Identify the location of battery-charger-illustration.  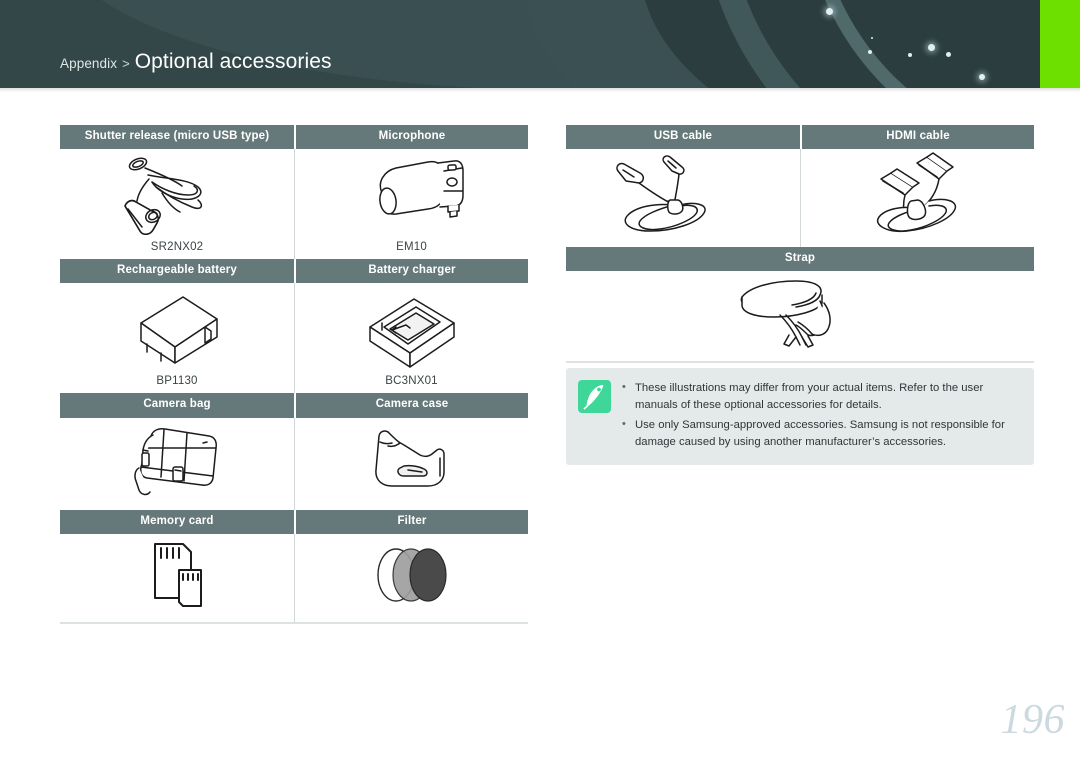
(411, 329).